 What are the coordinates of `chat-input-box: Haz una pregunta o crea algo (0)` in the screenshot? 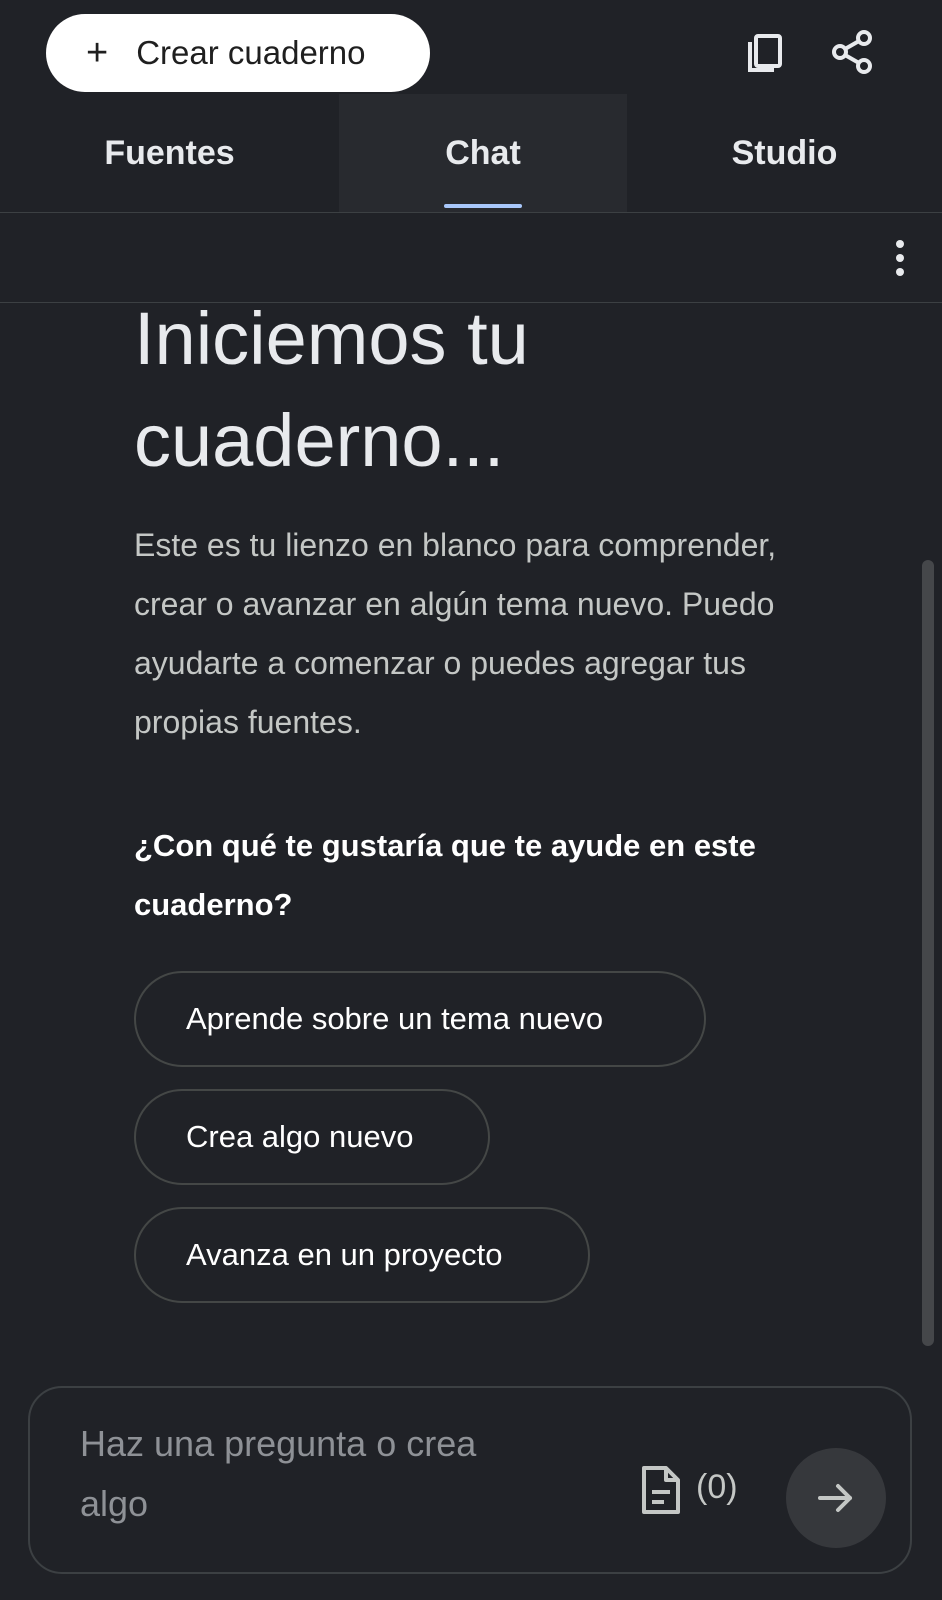 It's located at (470, 1480).